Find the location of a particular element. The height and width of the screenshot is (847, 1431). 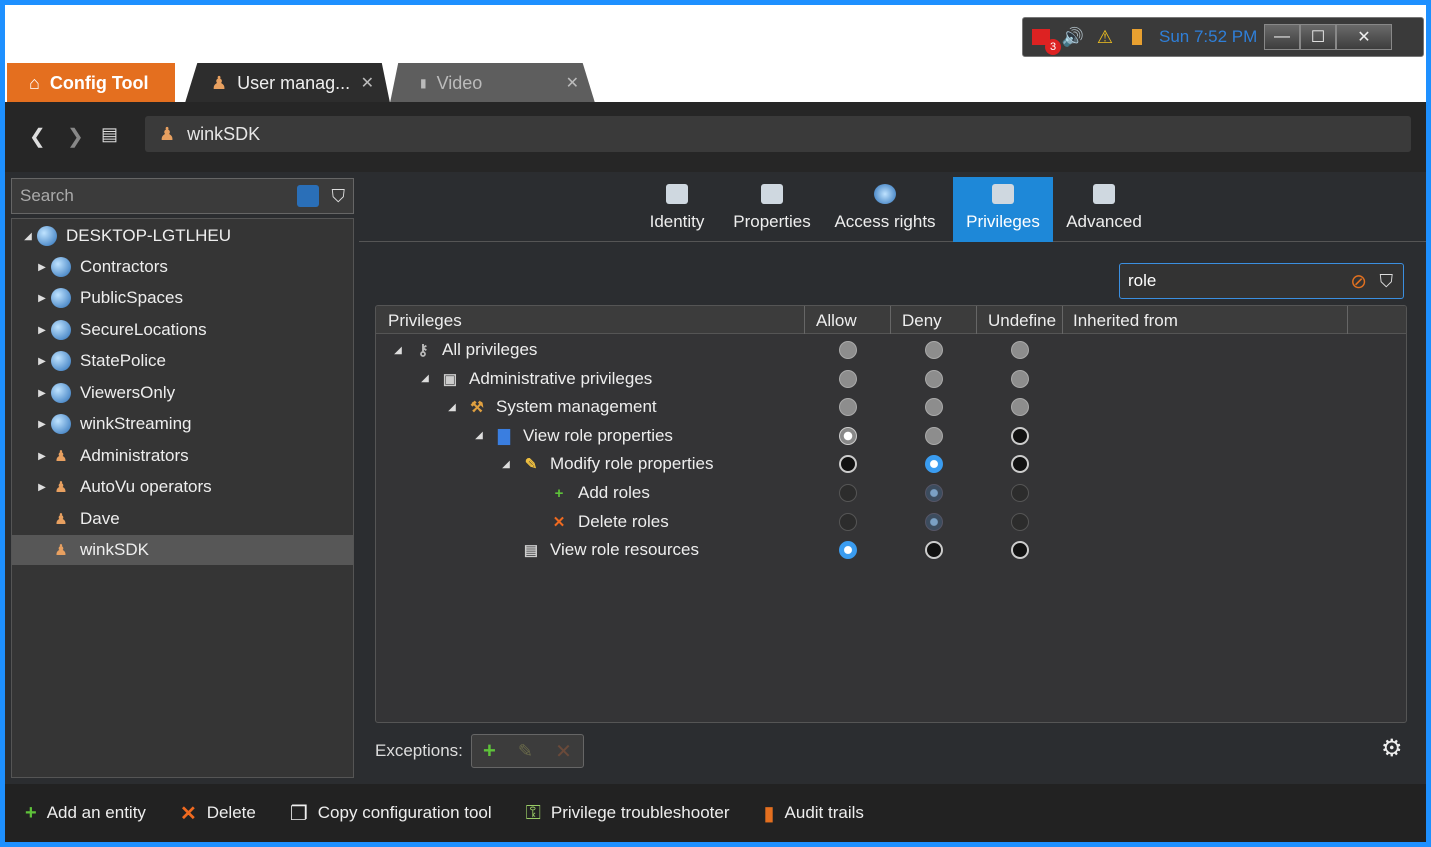

tree-item: ♟ Dave is located at coordinates (76, 519).